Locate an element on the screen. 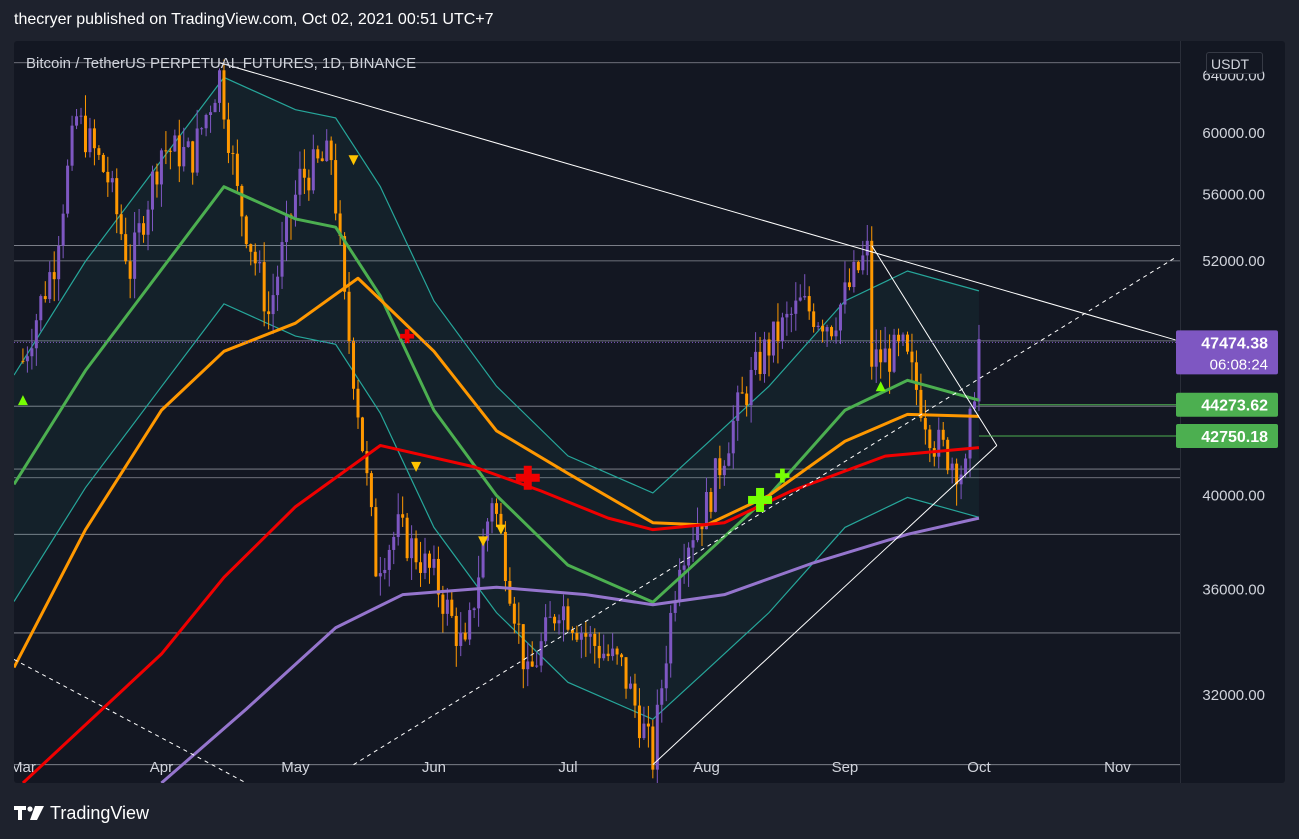 This screenshot has width=1299, height=839. price-level-tag-text: 44273.62 is located at coordinates (1234, 406).